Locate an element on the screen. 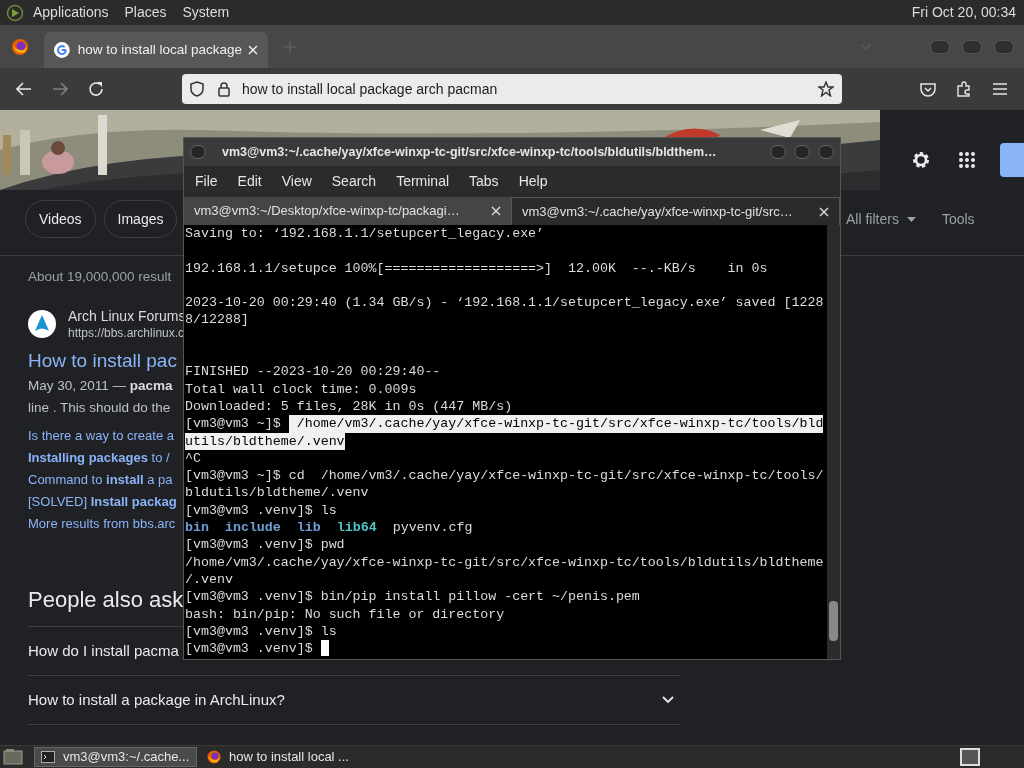 The height and width of the screenshot is (768, 1024). selected-text: utils/bldtheme/.venv is located at coordinates (265, 441).